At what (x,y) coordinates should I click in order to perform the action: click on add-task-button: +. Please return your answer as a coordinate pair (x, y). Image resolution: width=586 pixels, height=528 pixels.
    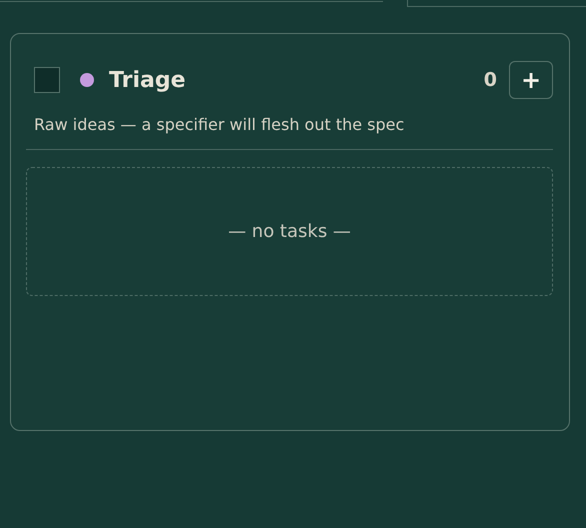
    Looking at the image, I should click on (531, 80).